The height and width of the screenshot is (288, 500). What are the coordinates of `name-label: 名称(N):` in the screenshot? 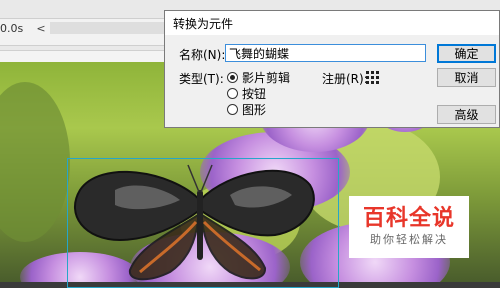 It's located at (202, 55).